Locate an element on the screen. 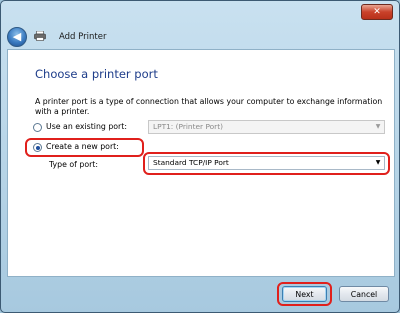 This screenshot has width=400, height=313. back-arrow-icon: ◀ is located at coordinates (17, 36).